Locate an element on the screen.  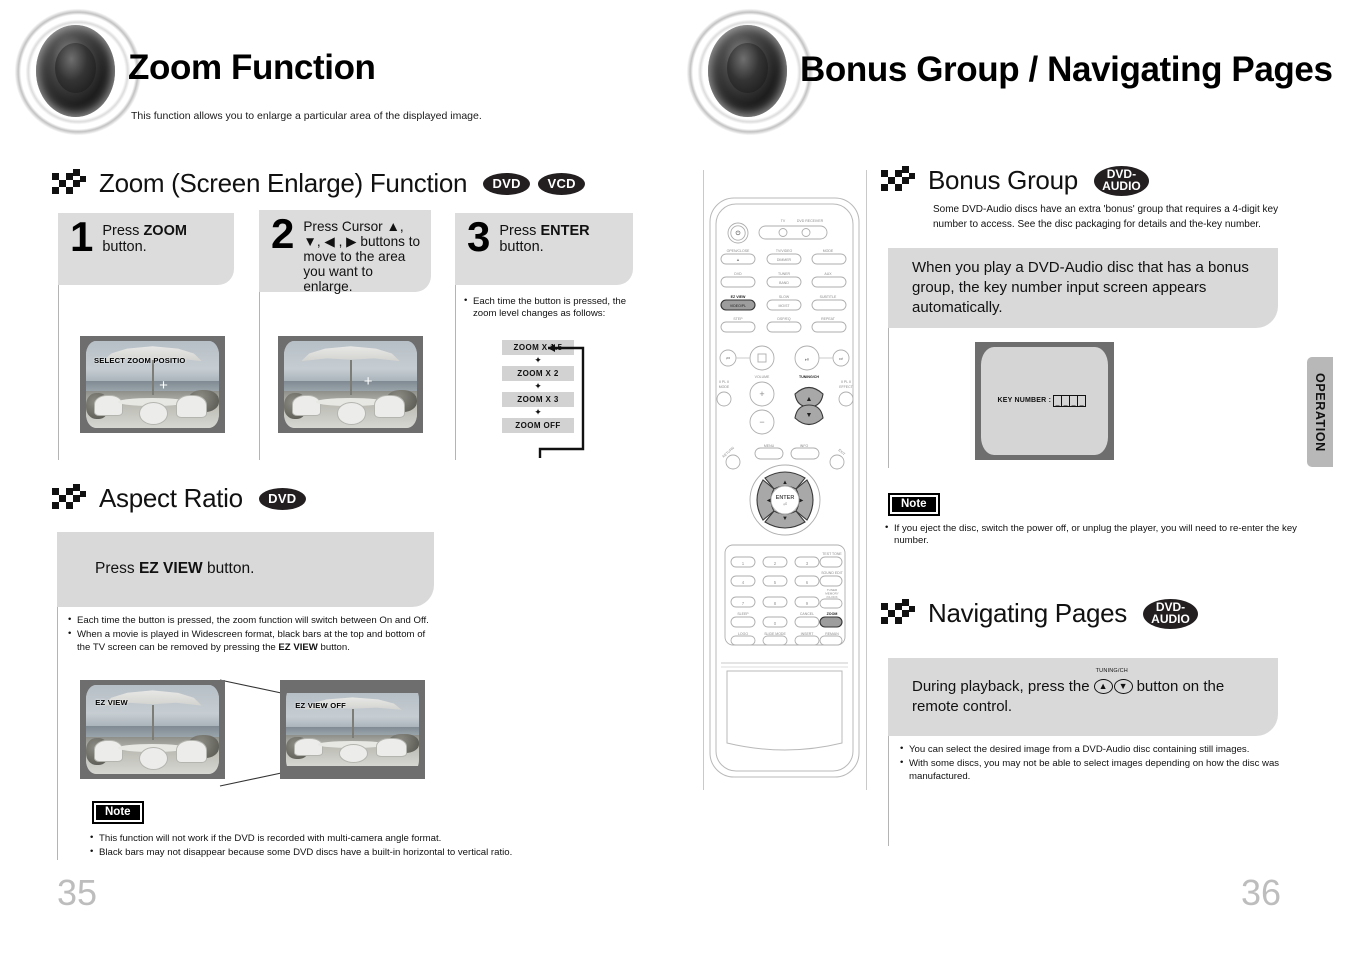
section-heading-zoom: Zoom (Screen Enlarge) Function DVD VCD is located at coordinates (319, 183).